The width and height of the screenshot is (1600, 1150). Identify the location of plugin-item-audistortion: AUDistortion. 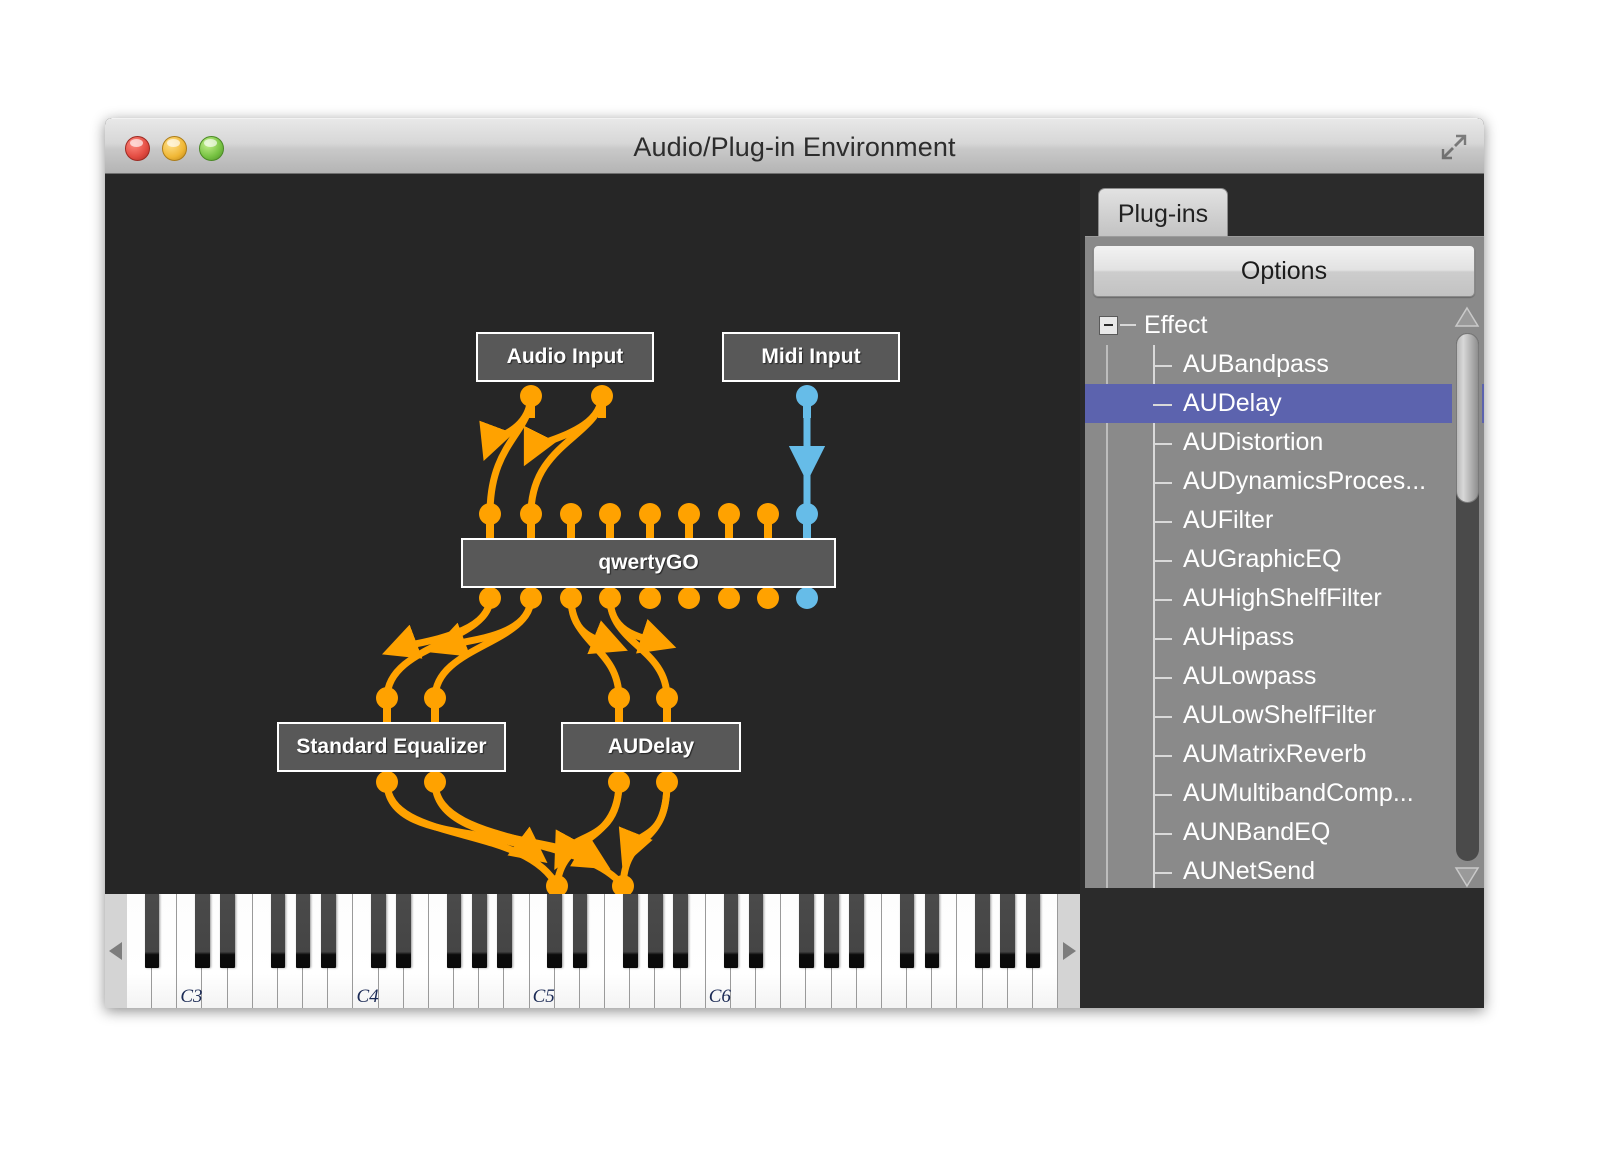
(1284, 442).